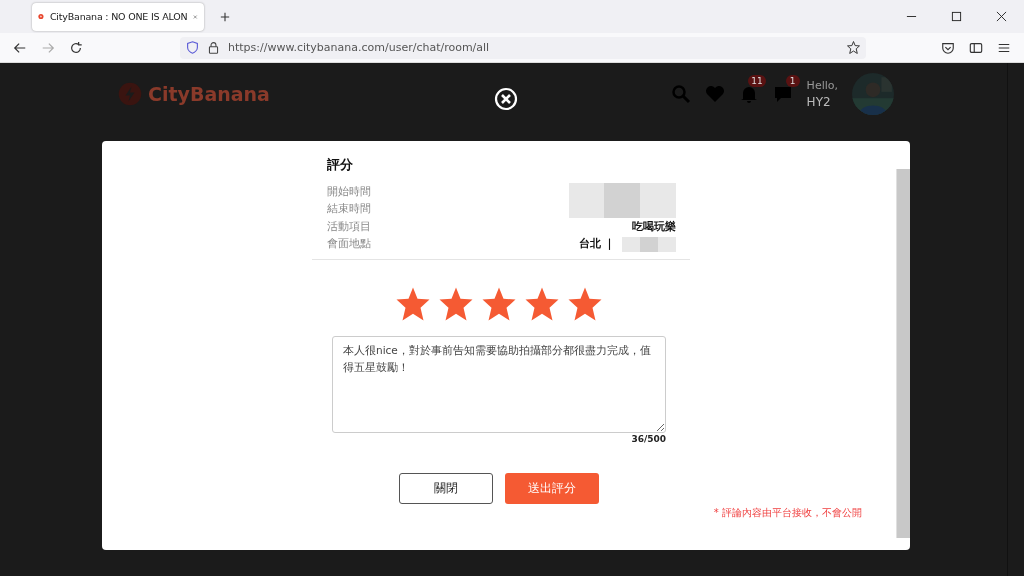 The image size is (1024, 576). What do you see at coordinates (446, 488) in the screenshot?
I see `close-button: 關閉` at bounding box center [446, 488].